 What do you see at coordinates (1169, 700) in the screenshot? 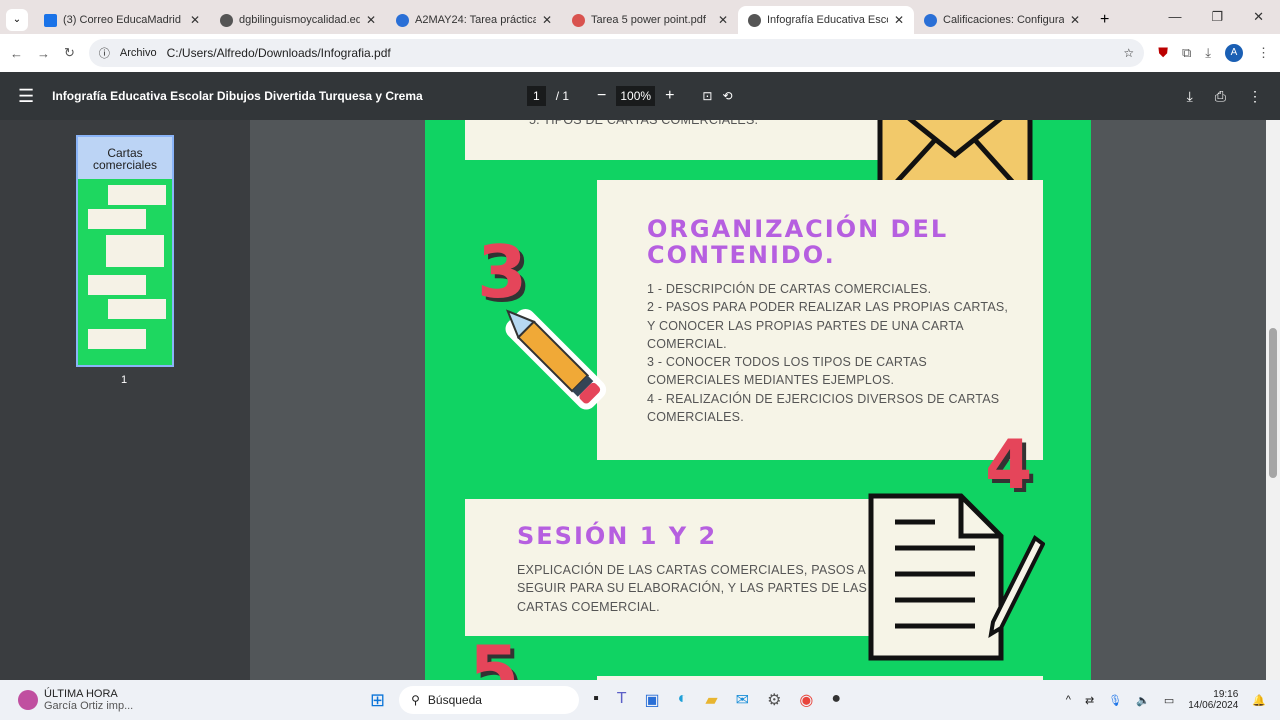
I see `battery-icon: ▭` at bounding box center [1169, 700].